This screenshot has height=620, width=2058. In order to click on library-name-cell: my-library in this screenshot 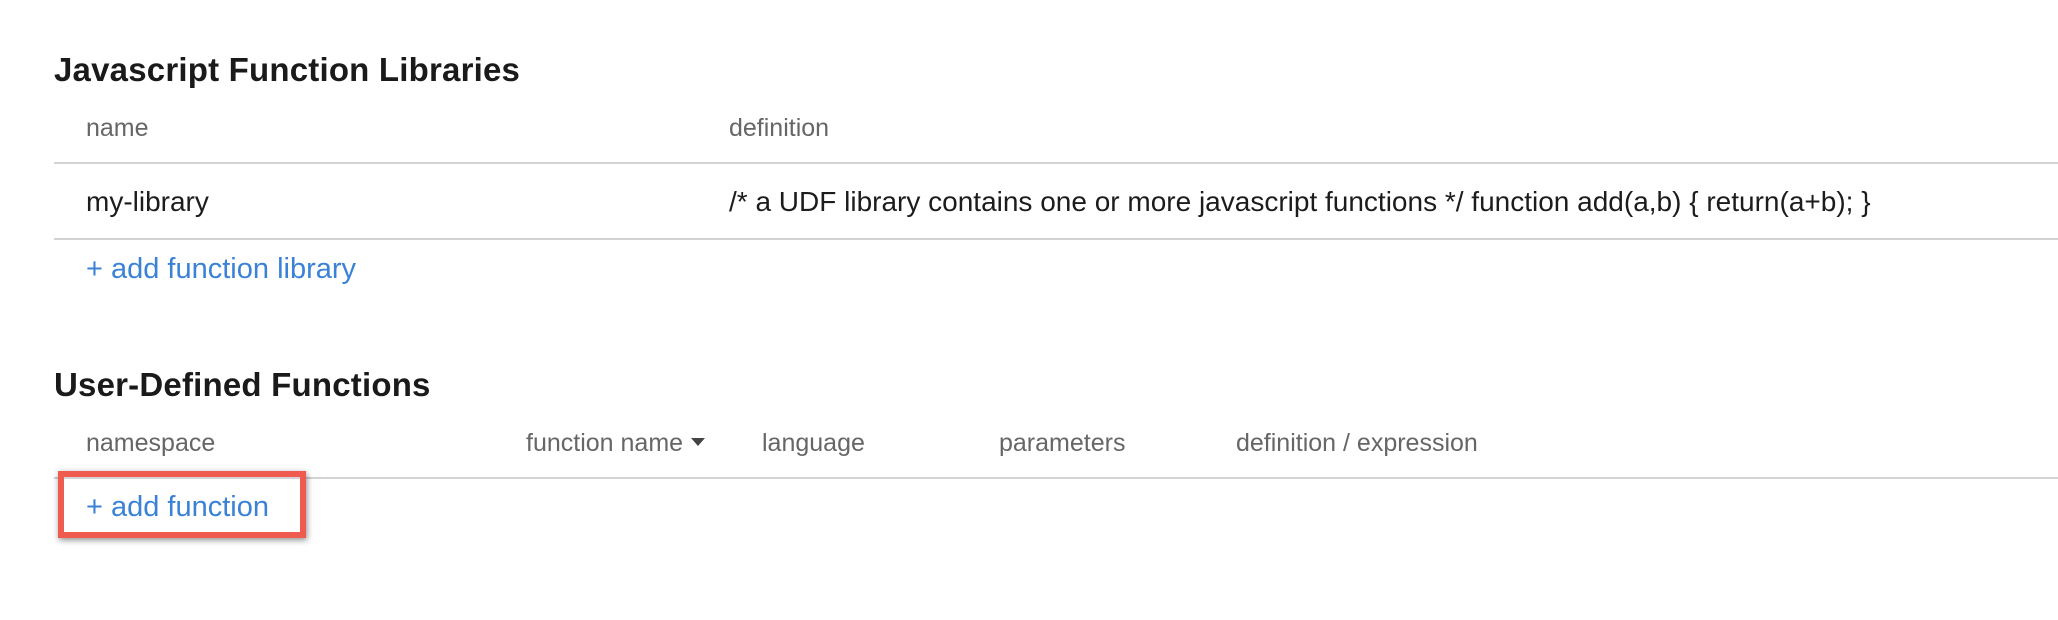, I will do `click(147, 202)`.